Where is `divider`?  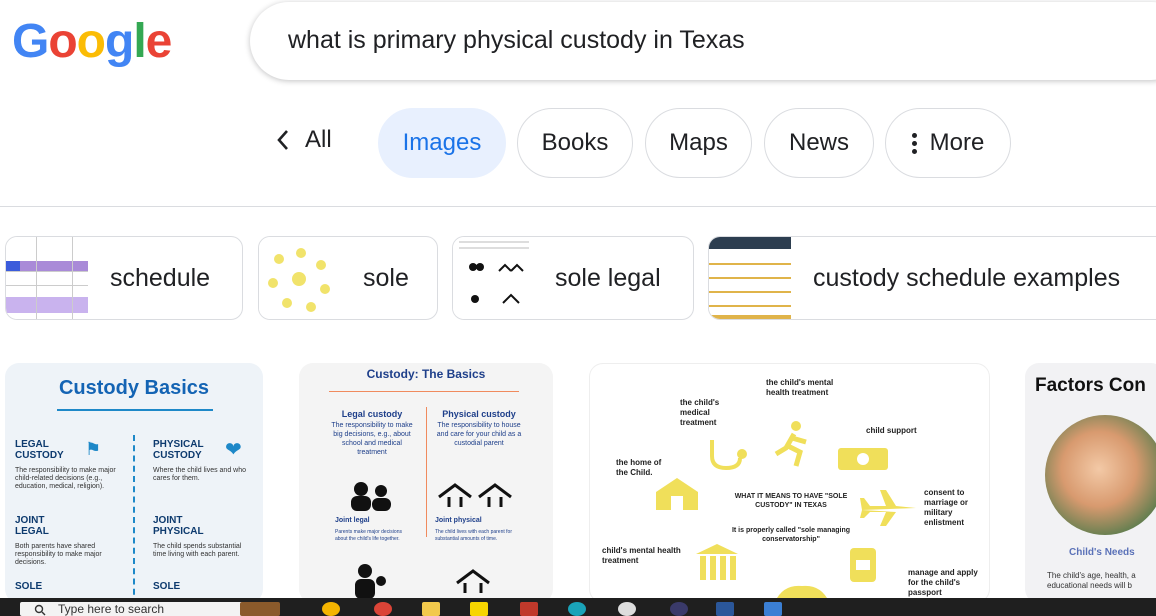 divider is located at coordinates (578, 206).